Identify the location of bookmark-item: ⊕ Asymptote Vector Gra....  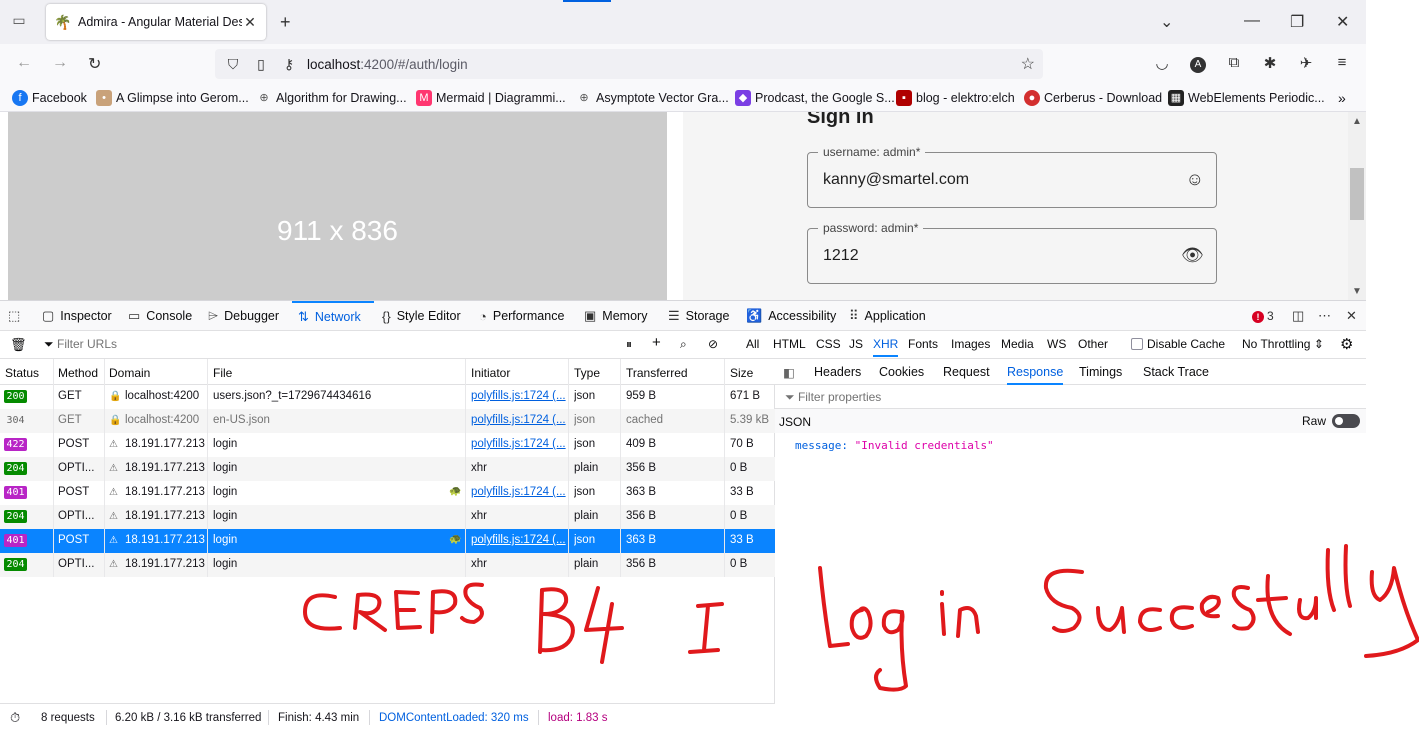
(652, 98).